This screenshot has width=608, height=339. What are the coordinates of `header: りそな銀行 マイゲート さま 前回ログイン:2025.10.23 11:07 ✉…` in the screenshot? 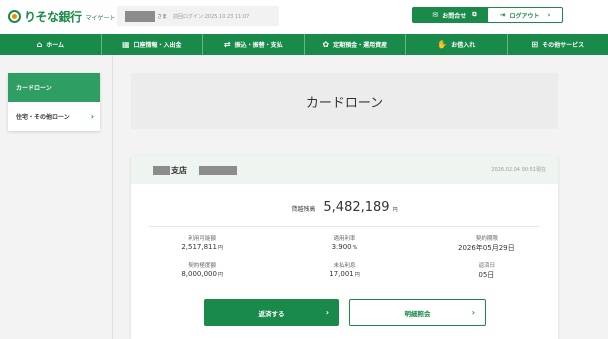 It's located at (304, 17).